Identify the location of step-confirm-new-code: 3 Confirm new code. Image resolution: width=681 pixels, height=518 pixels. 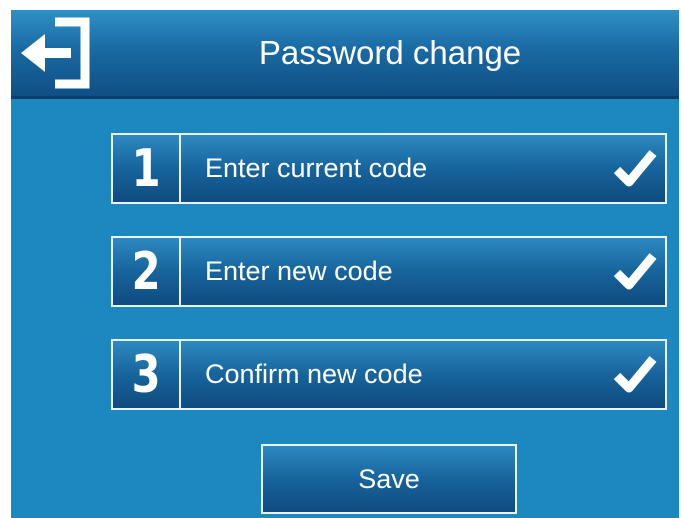
(389, 374).